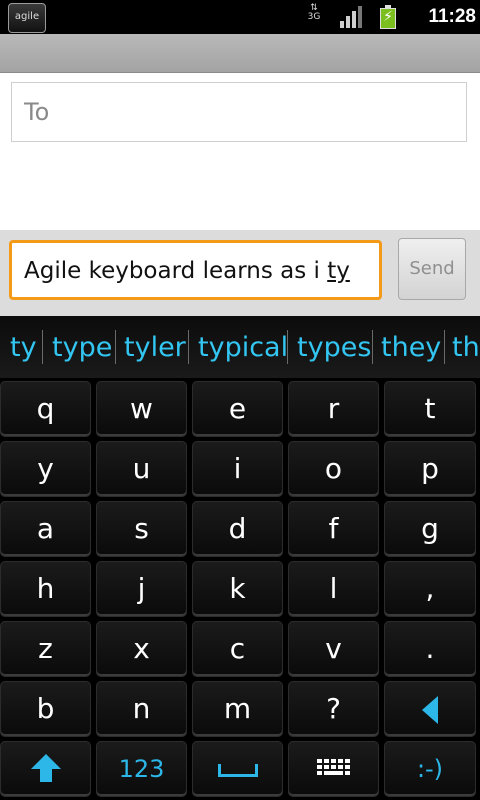  I want to click on space-bar-icon, so click(237, 770).